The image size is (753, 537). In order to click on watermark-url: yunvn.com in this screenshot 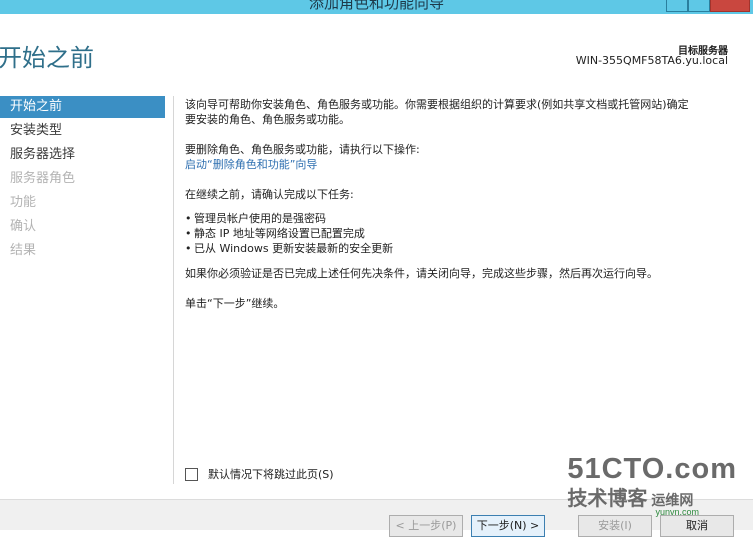, I will do `click(677, 512)`.